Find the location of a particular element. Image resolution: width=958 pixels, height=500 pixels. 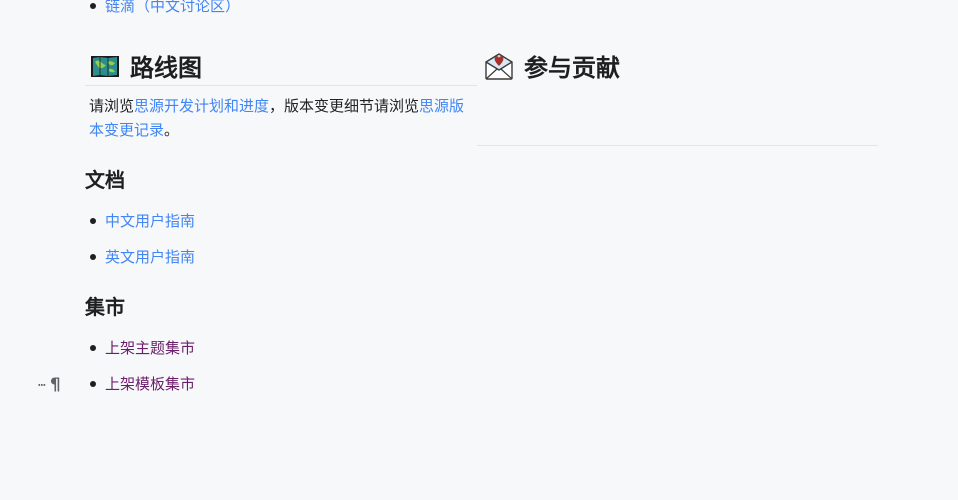

list-item: 中文用户指南 is located at coordinates (140, 221).